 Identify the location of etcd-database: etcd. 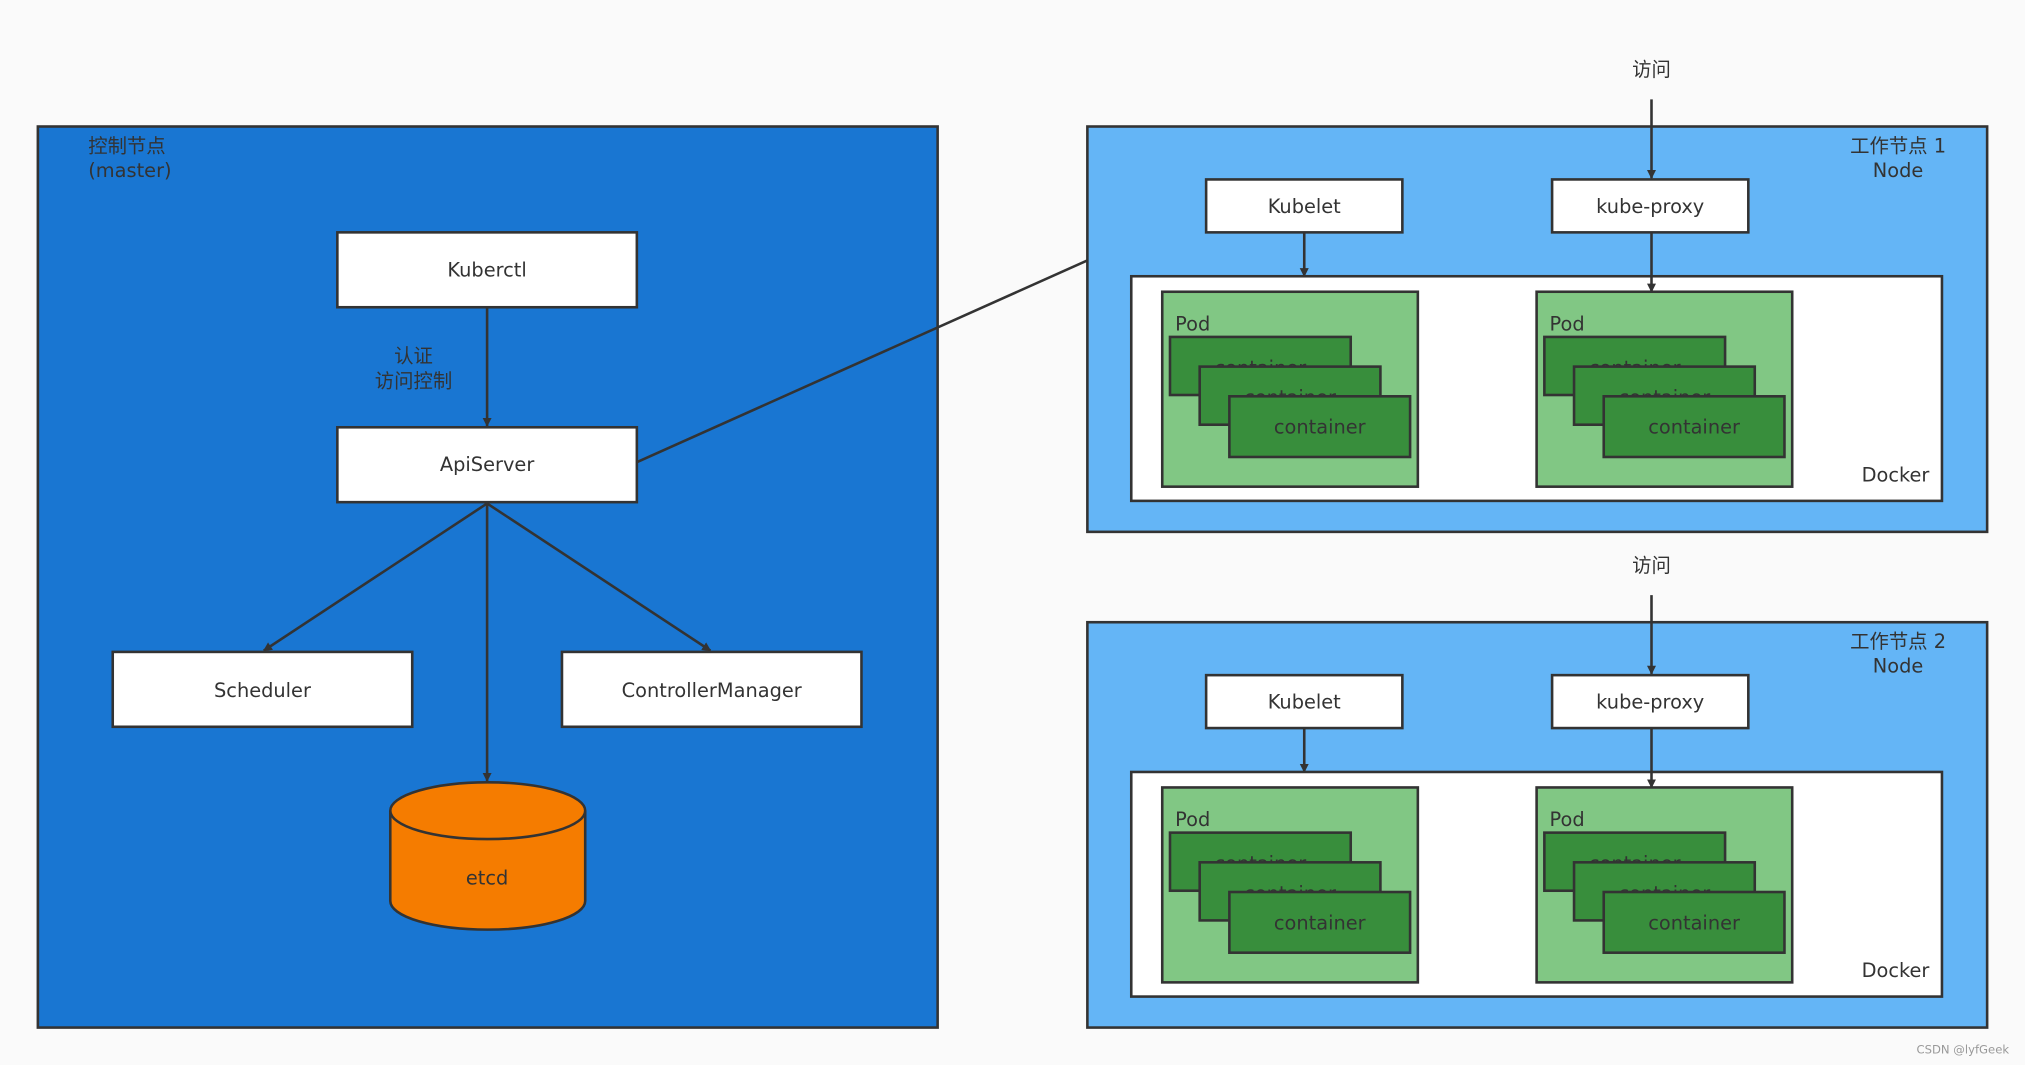
(487, 856).